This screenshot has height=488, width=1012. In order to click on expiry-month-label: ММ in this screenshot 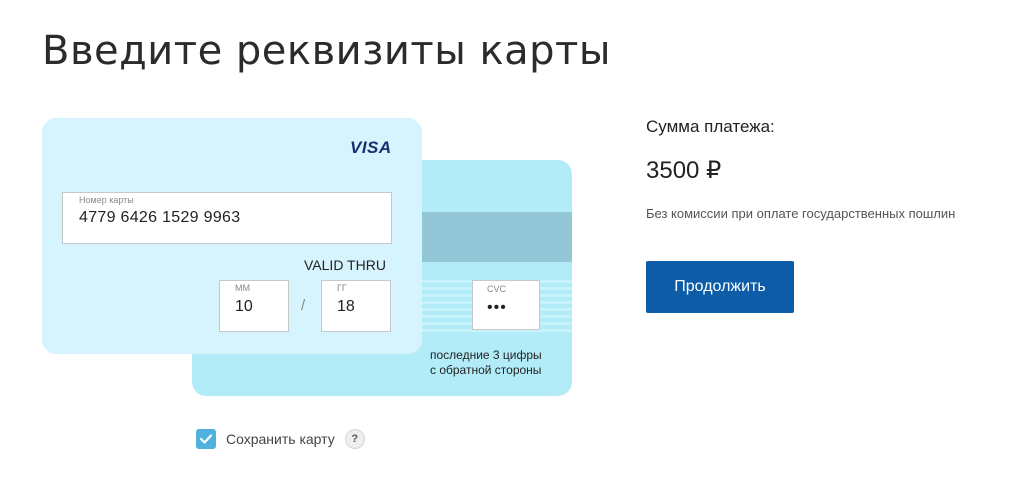, I will do `click(242, 288)`.